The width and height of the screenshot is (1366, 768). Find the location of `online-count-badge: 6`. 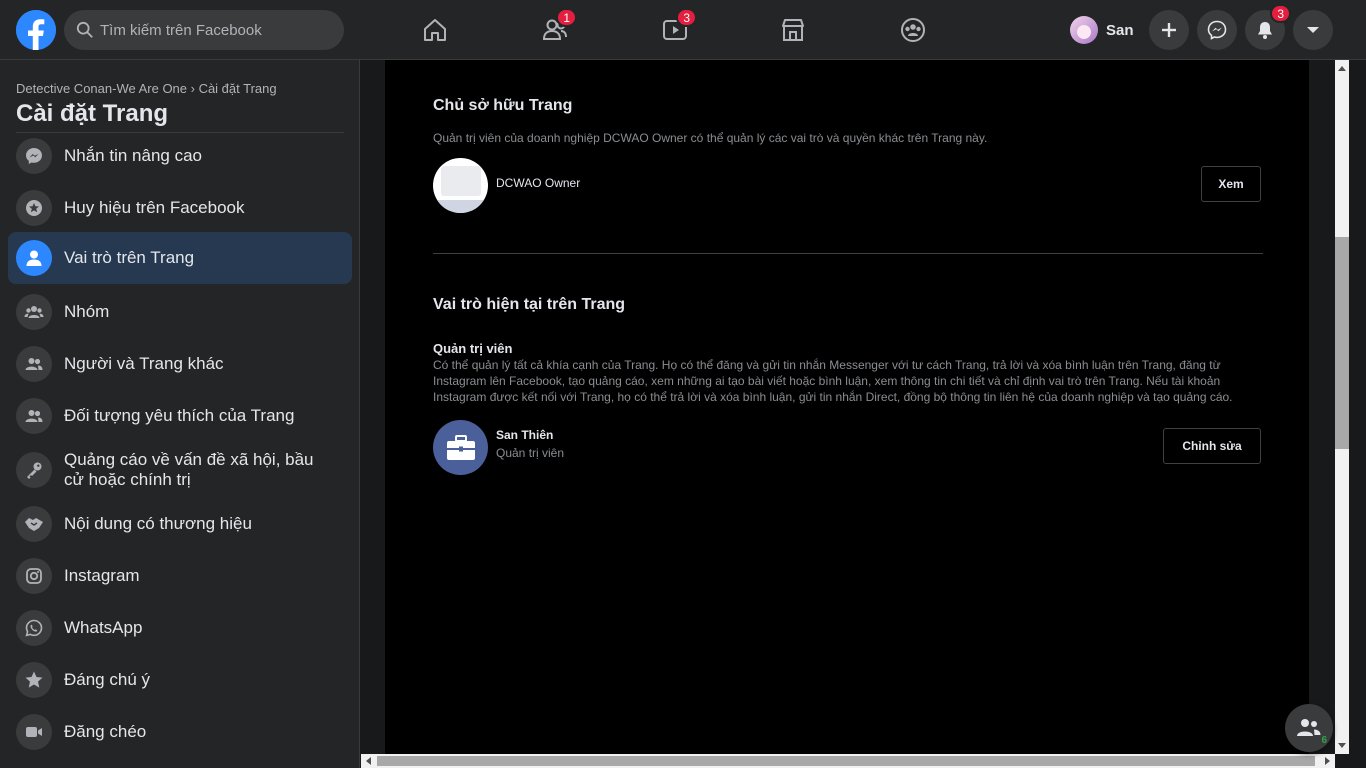

online-count-badge: 6 is located at coordinates (1324, 740).